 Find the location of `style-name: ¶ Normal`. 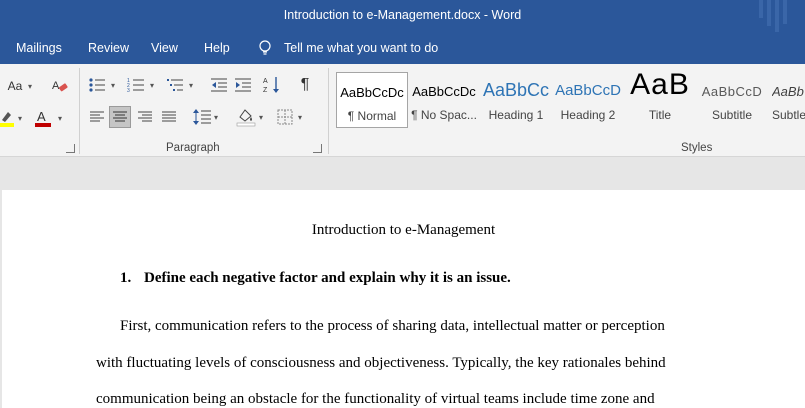

style-name: ¶ Normal is located at coordinates (372, 116).